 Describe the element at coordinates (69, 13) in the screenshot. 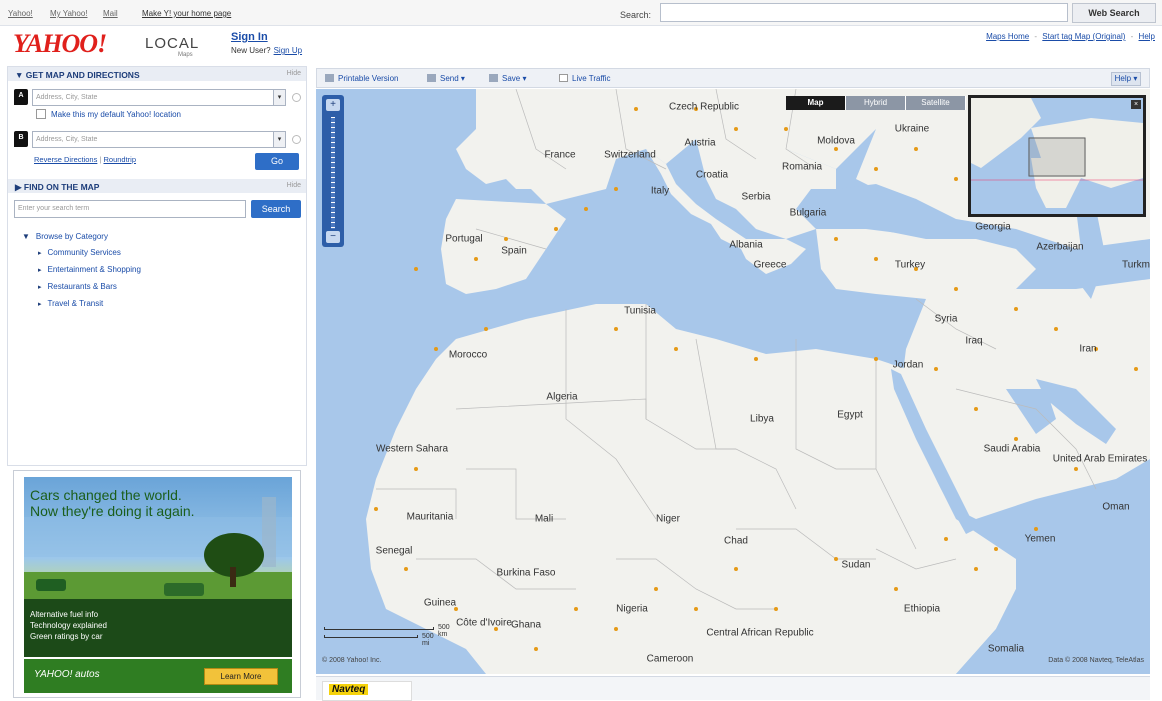

I see `my-yahoo-link: My Yahoo!` at that location.